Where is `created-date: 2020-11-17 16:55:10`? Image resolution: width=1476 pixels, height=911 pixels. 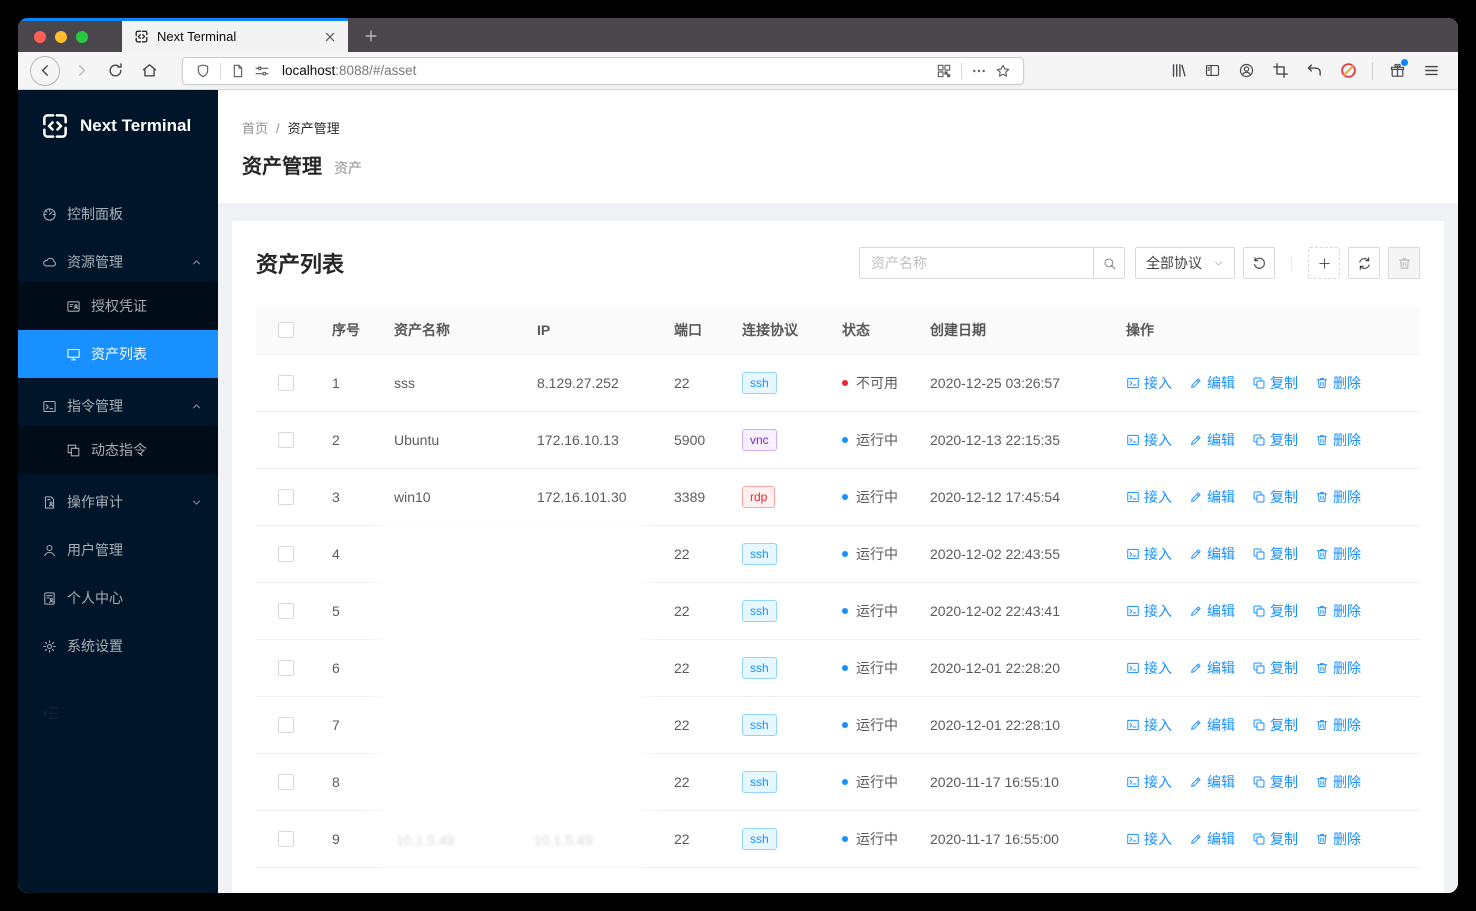 created-date: 2020-11-17 16:55:10 is located at coordinates (994, 782).